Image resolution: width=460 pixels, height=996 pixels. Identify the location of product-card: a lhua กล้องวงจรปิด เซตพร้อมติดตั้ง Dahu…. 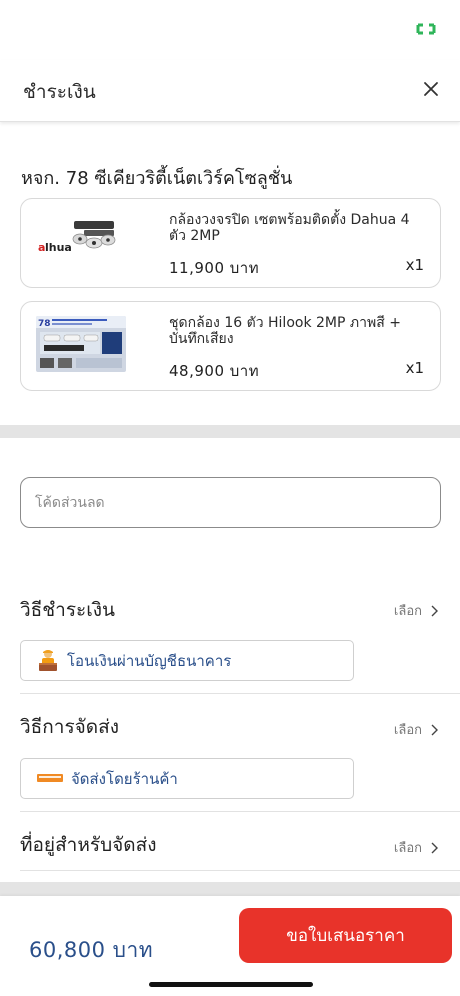
(230, 243).